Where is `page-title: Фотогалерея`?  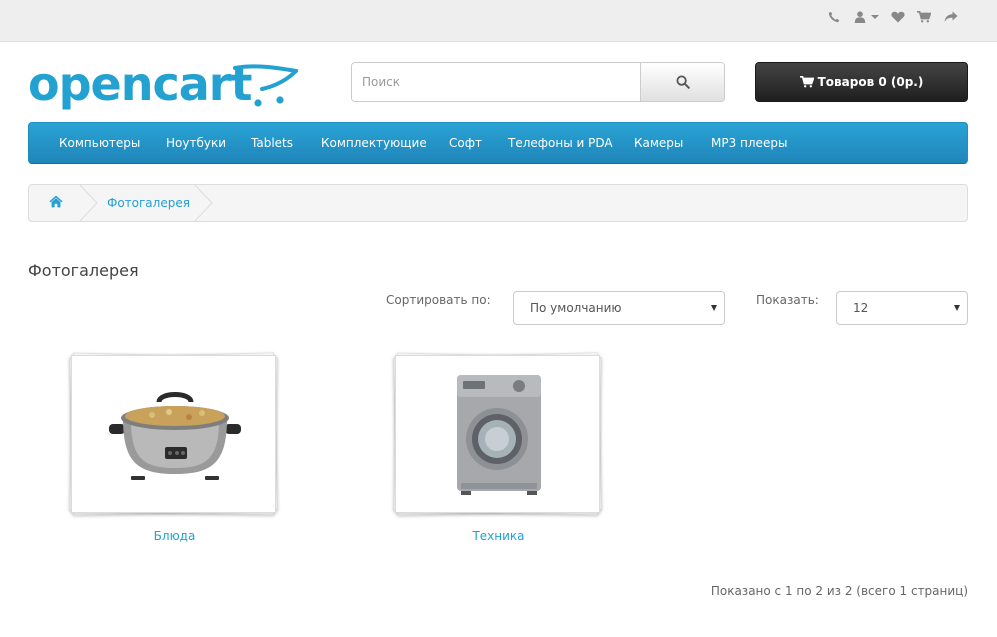
page-title: Фотогалерея is located at coordinates (83, 270).